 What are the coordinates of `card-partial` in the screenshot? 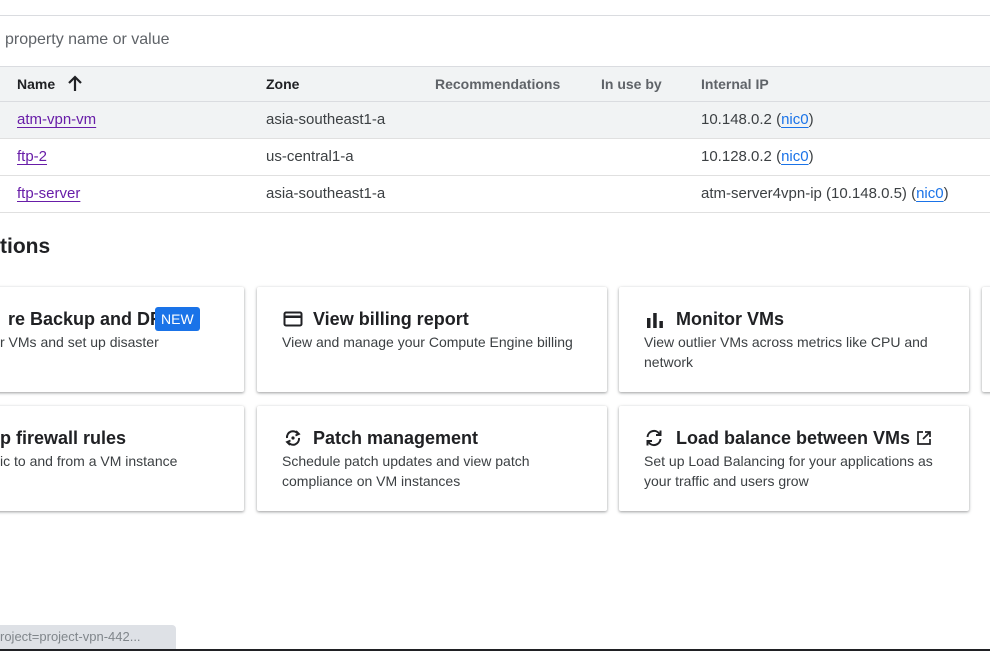 It's located at (986, 339).